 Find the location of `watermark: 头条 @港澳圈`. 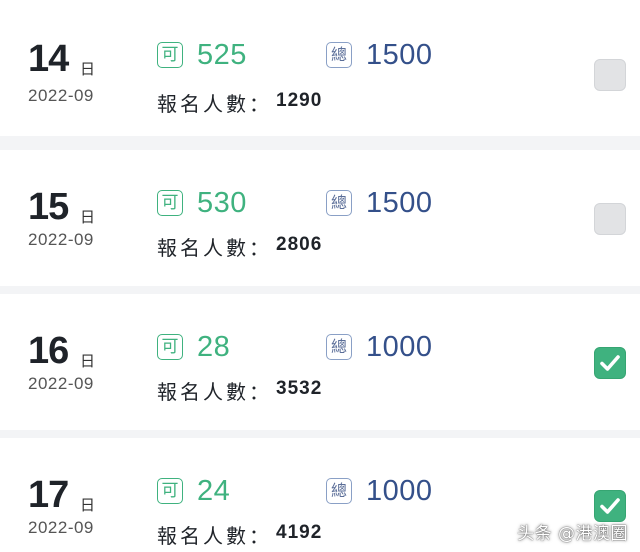

watermark: 头条 @港澳圈 is located at coordinates (572, 534).